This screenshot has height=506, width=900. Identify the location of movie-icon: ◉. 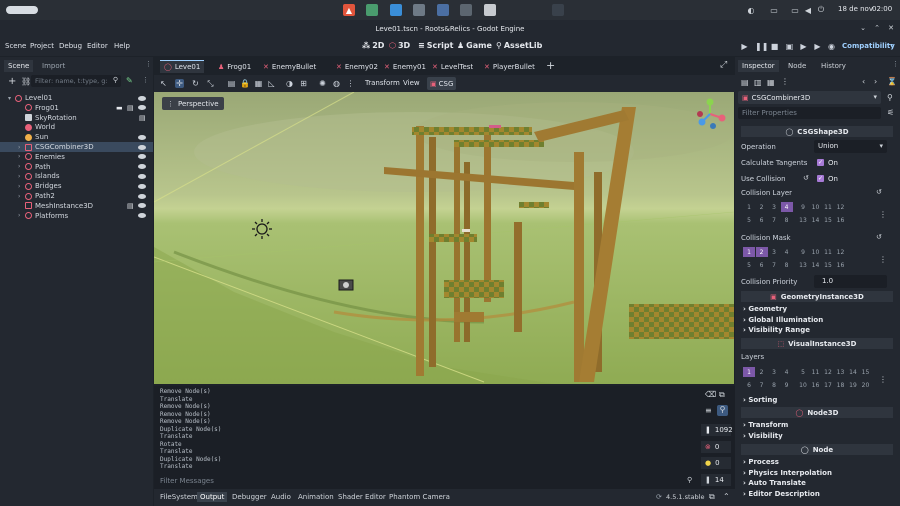
(831, 46).